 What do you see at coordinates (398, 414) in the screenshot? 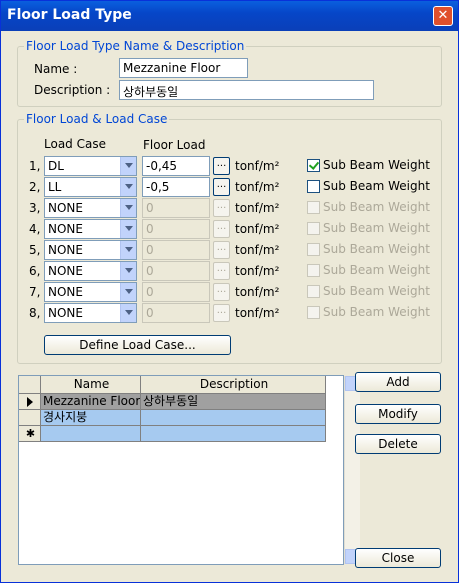
I see `modify-button: Modify` at bounding box center [398, 414].